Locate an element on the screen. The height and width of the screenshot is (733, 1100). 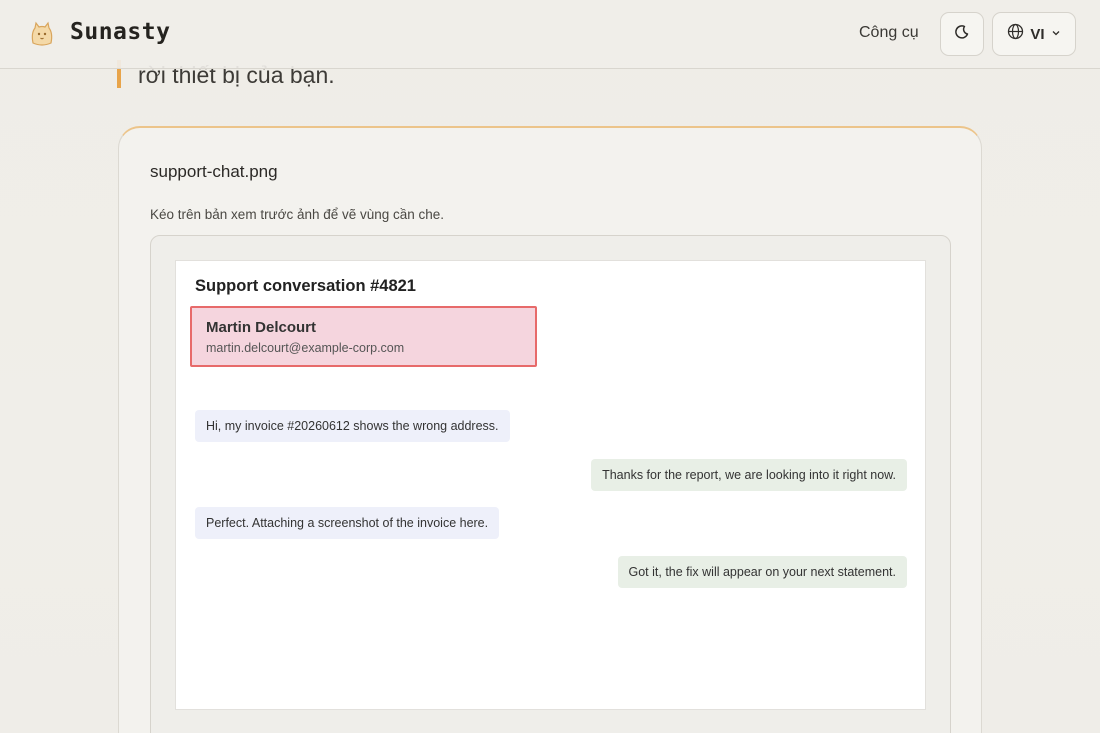
top-navigation-bar: Sunasty Công cụ VI is located at coordinates (550, 34).